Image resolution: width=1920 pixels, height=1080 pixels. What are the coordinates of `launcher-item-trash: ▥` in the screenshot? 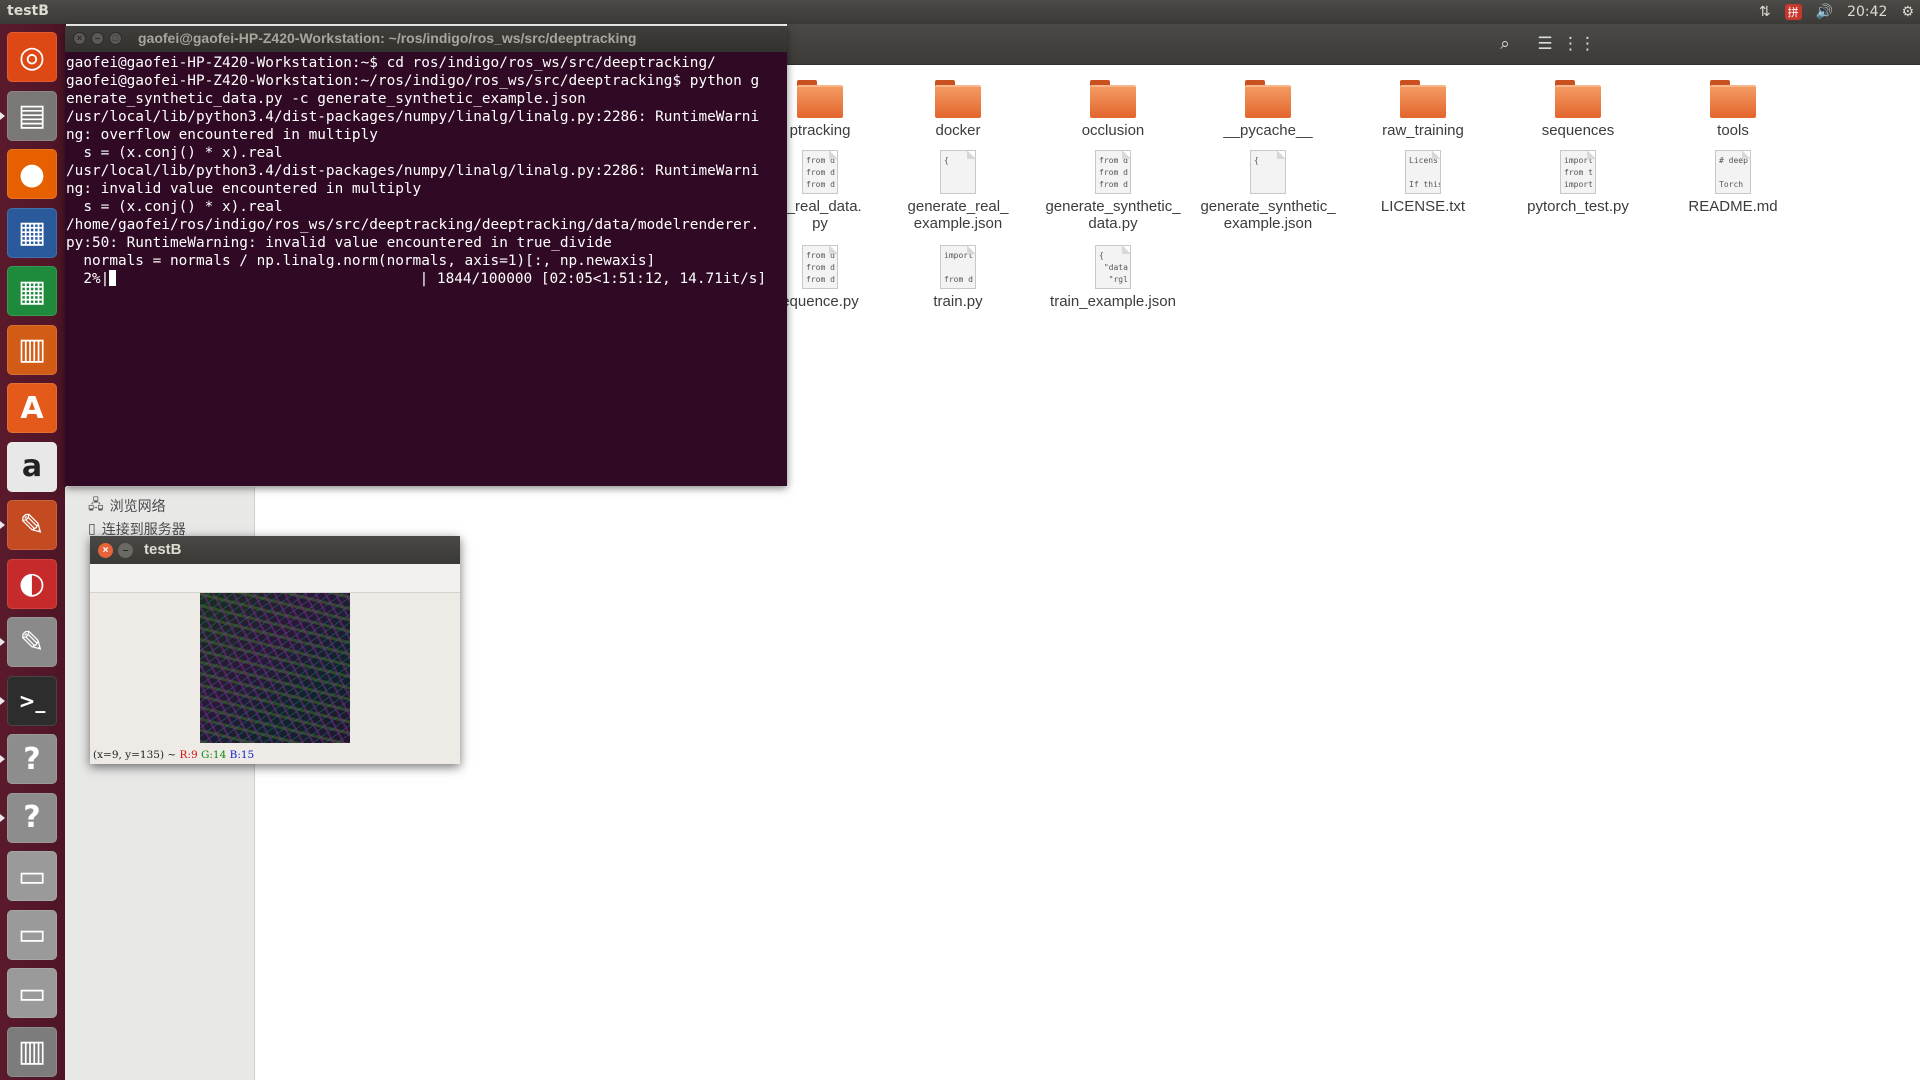 It's located at (32, 1051).